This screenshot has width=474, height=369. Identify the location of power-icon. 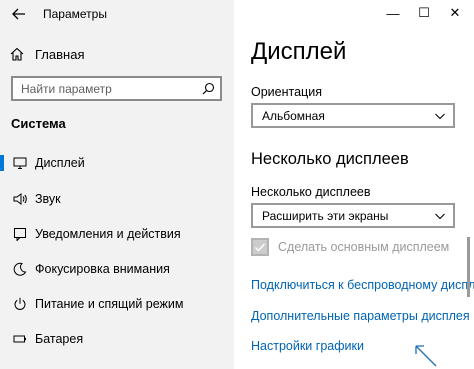
(20, 303).